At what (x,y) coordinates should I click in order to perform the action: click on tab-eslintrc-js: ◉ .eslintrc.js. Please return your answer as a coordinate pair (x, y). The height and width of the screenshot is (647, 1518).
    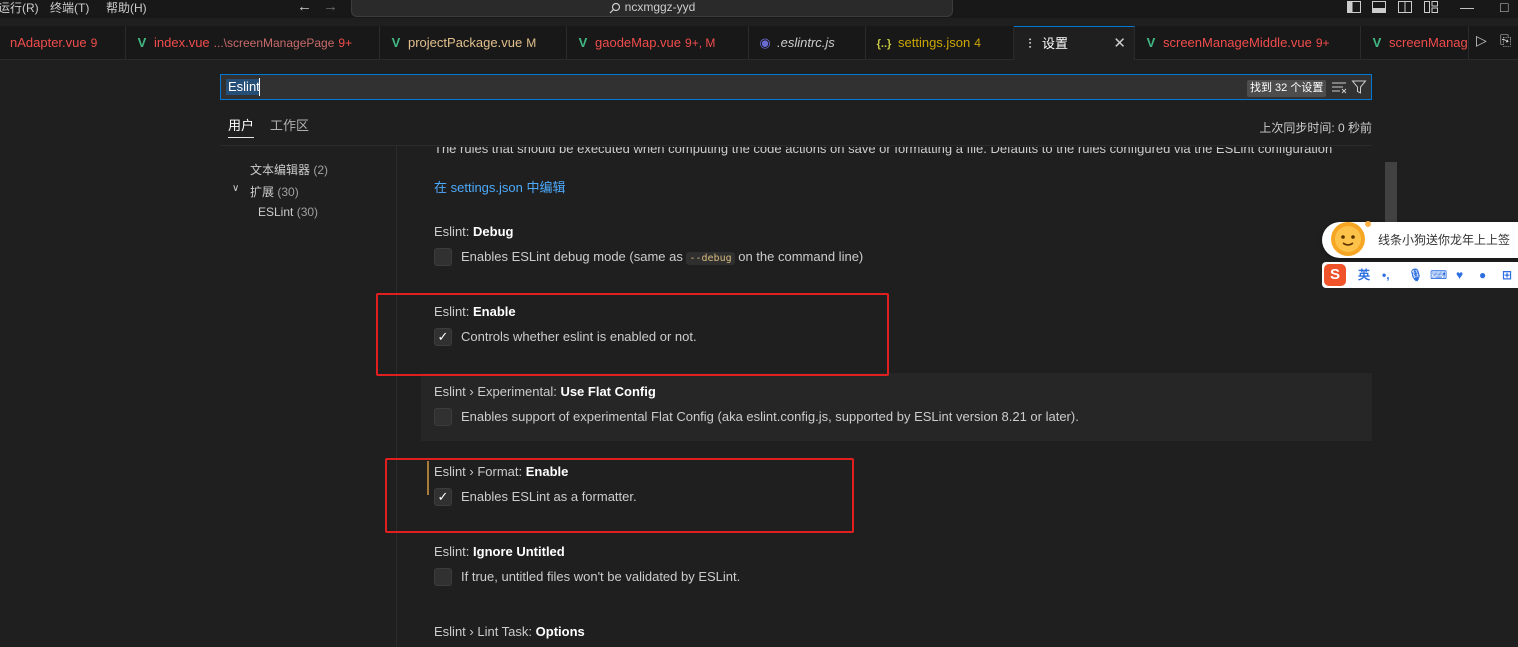
    Looking at the image, I should click on (807, 43).